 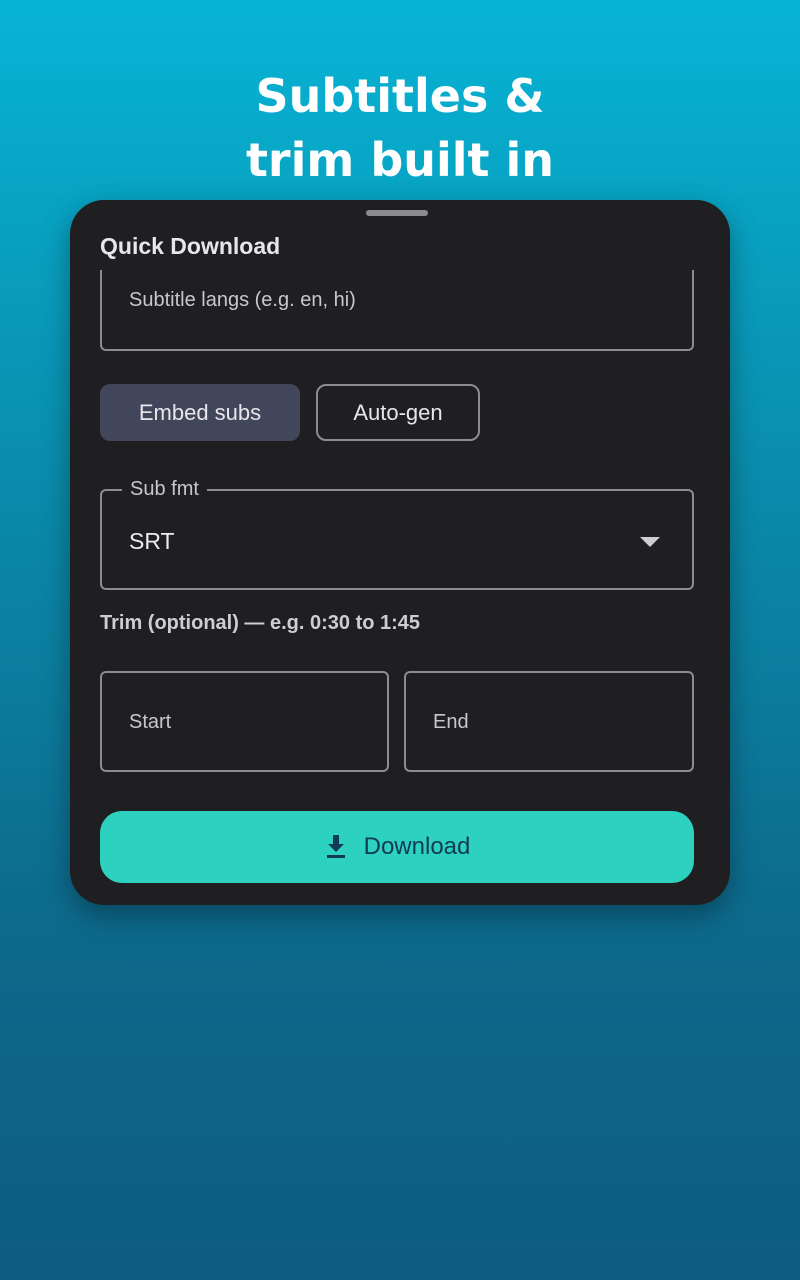 What do you see at coordinates (397, 310) in the screenshot?
I see `subtitle-langs-input: Subtitle langs (e.g. en, hi)` at bounding box center [397, 310].